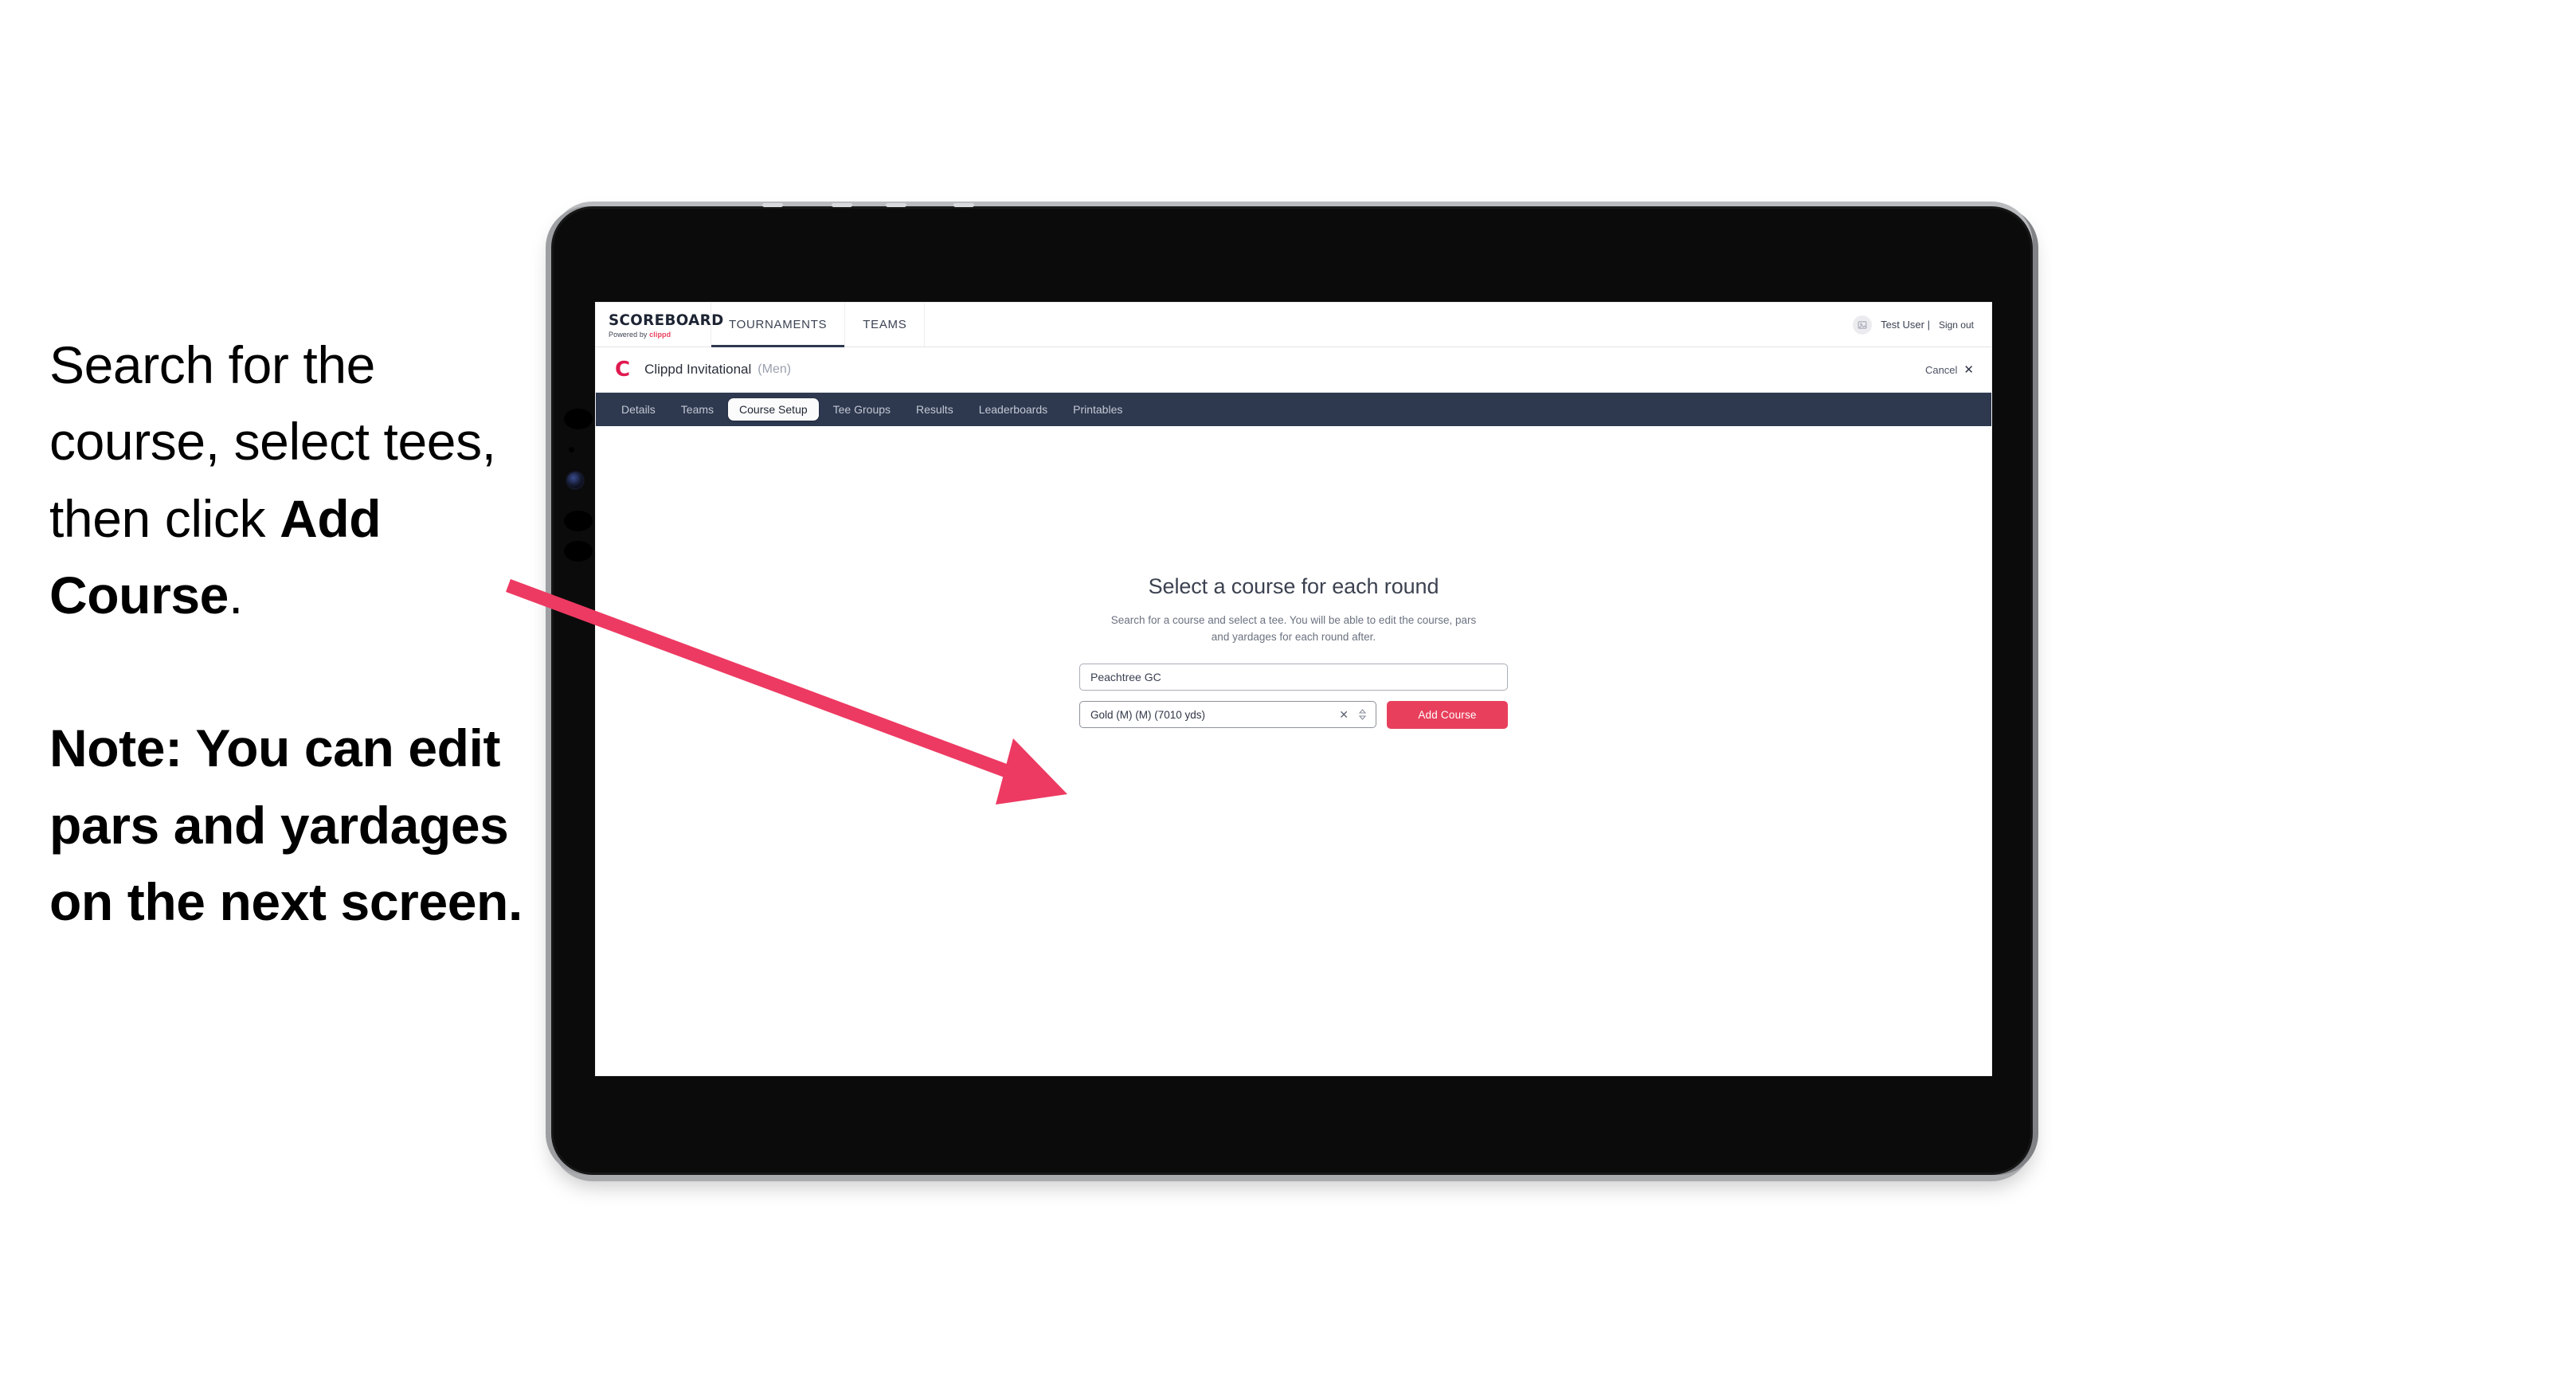  Describe the element at coordinates (697, 409) in the screenshot. I see `tab-teams: Teams` at that location.